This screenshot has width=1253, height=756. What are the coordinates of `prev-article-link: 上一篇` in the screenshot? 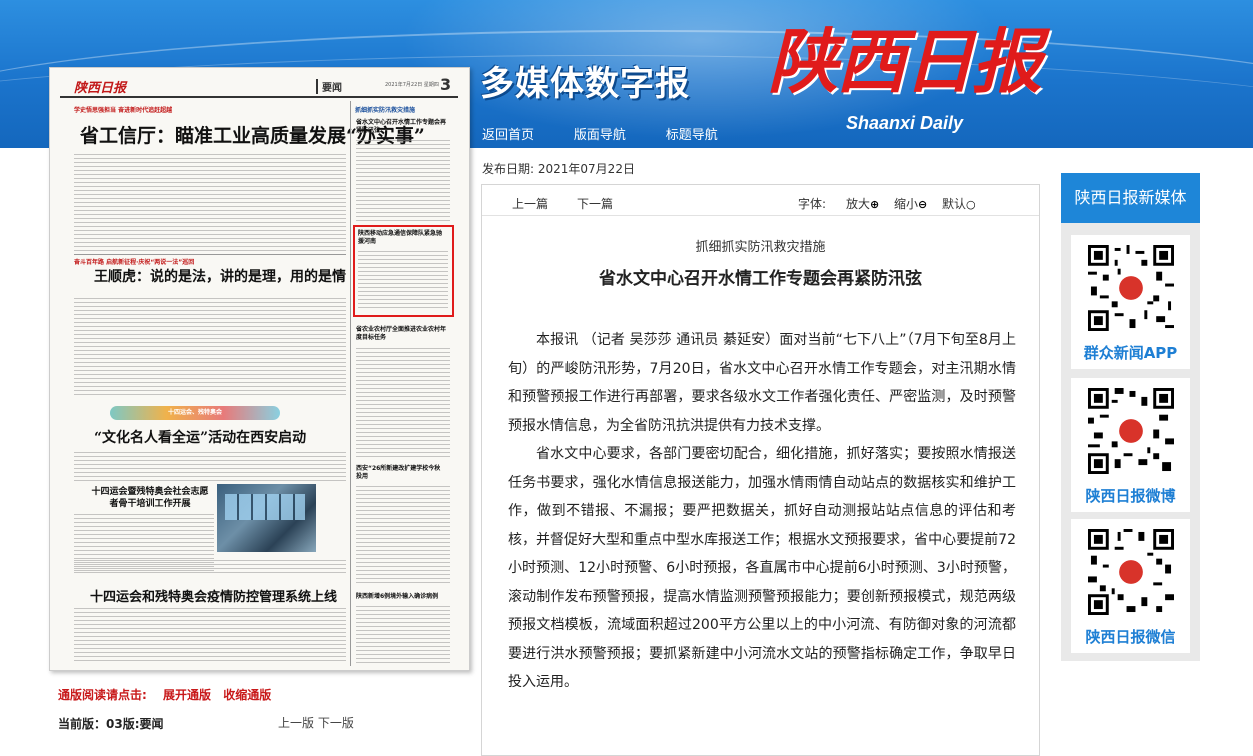 It's located at (530, 203).